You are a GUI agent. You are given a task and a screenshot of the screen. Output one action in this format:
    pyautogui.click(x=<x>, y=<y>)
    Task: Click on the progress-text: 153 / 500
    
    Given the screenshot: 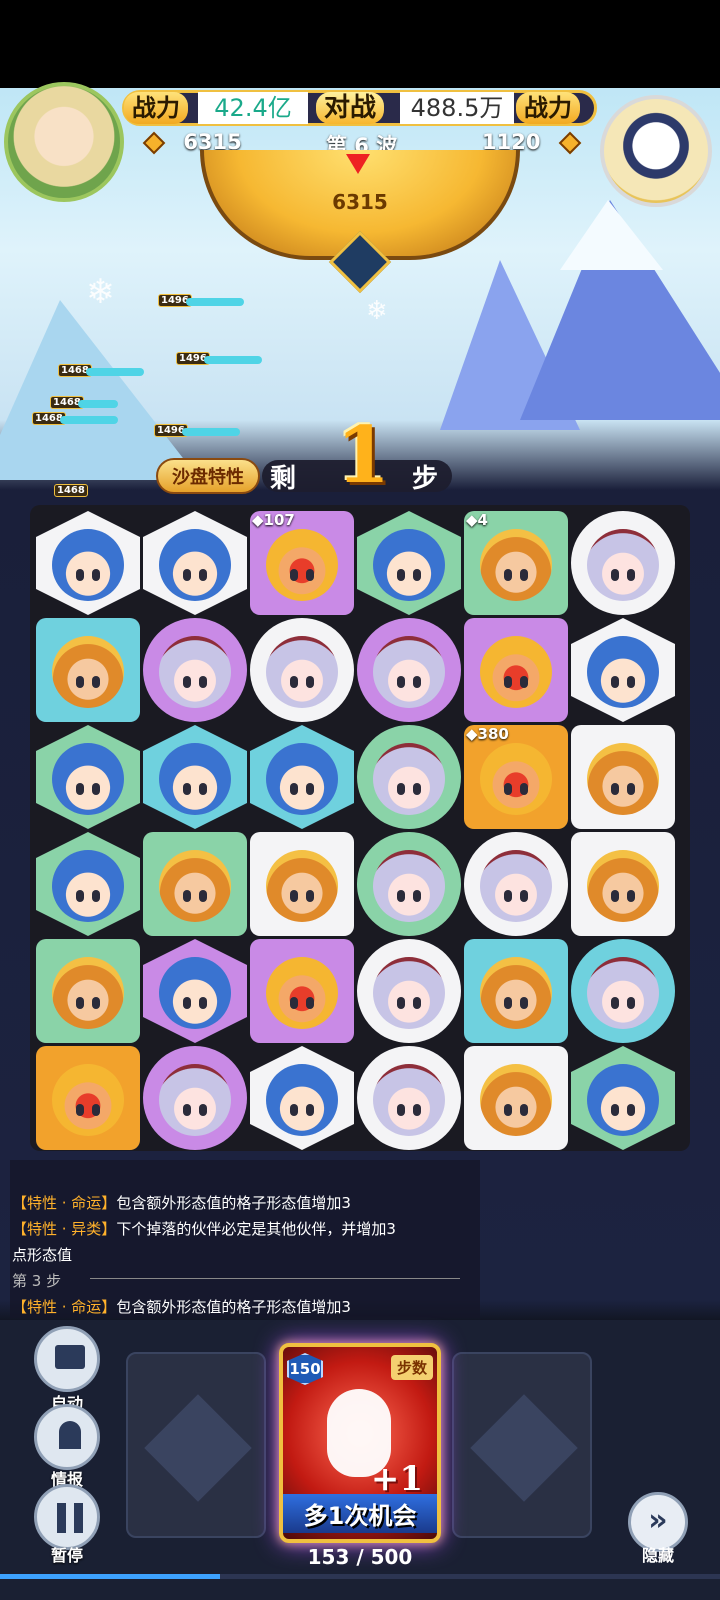 What is the action you would take?
    pyautogui.click(x=360, y=1557)
    